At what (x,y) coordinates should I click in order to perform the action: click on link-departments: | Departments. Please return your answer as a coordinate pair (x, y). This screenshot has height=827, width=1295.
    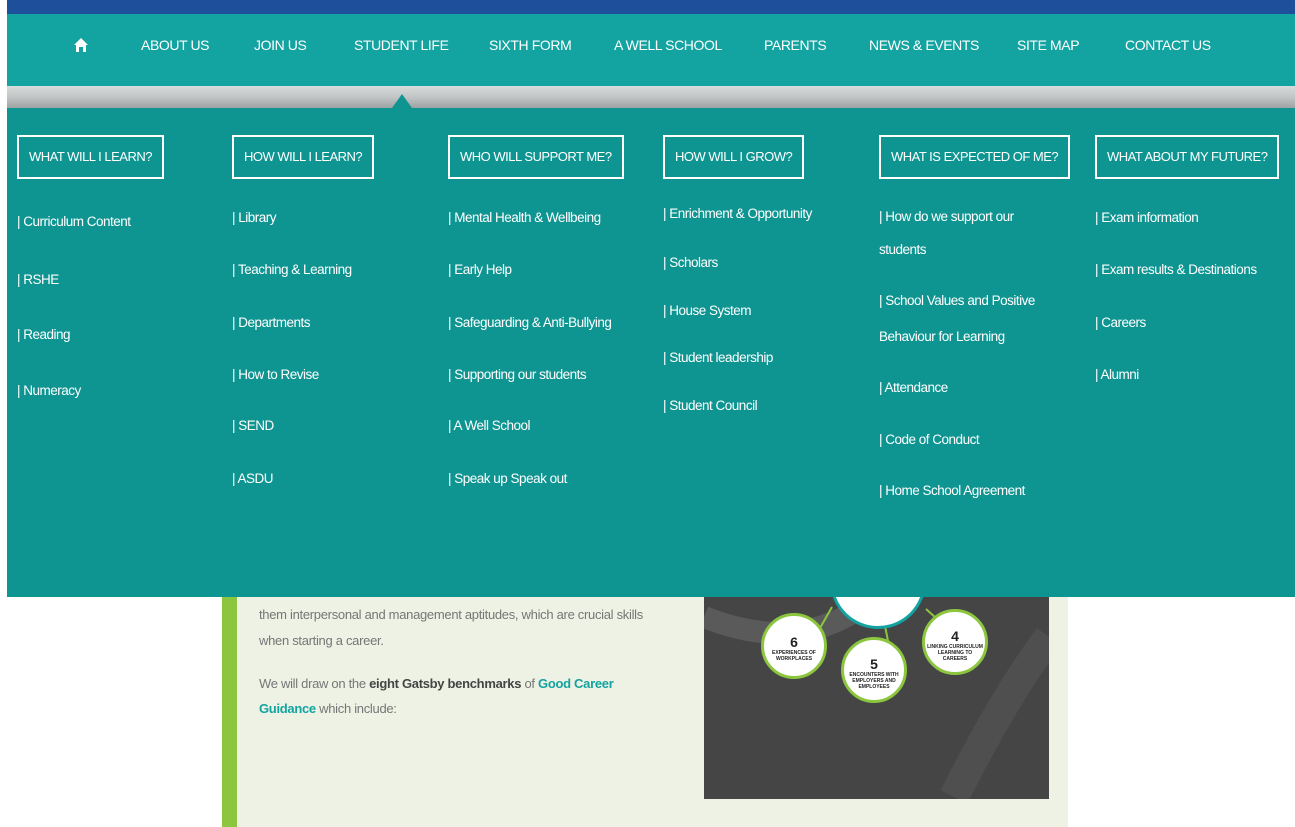
    Looking at the image, I should click on (271, 323).